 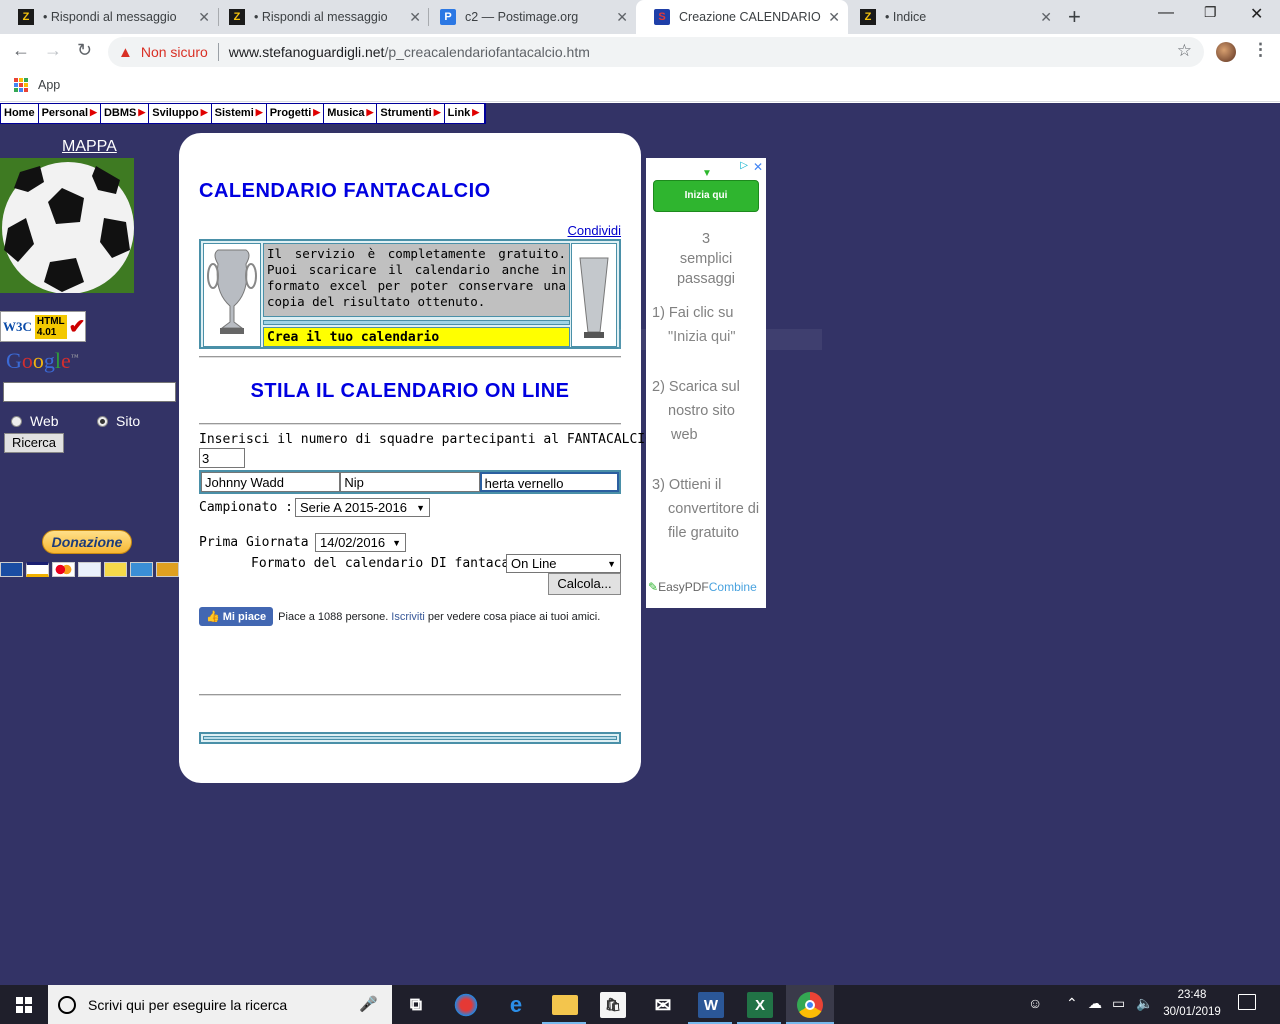 I want to click on teams-count-input: 3, so click(x=222, y=458).